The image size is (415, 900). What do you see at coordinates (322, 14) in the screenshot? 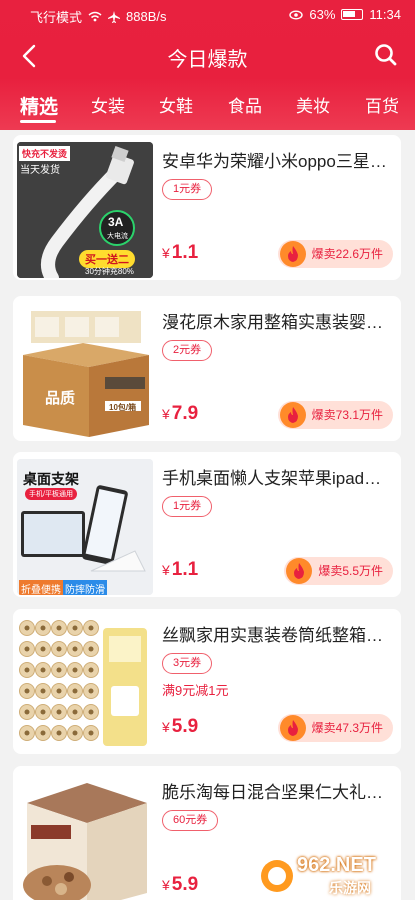
I see `battery-percent: 63%` at bounding box center [322, 14].